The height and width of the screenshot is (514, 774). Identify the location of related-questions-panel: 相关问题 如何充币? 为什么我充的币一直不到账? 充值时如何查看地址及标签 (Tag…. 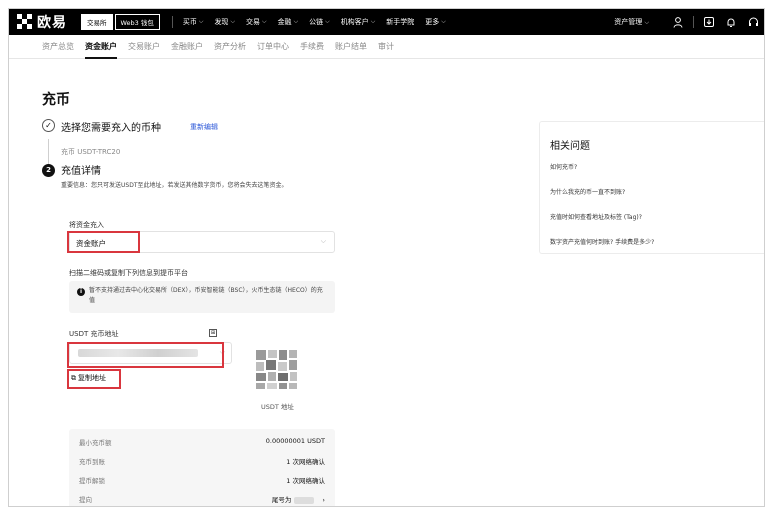
(651, 187).